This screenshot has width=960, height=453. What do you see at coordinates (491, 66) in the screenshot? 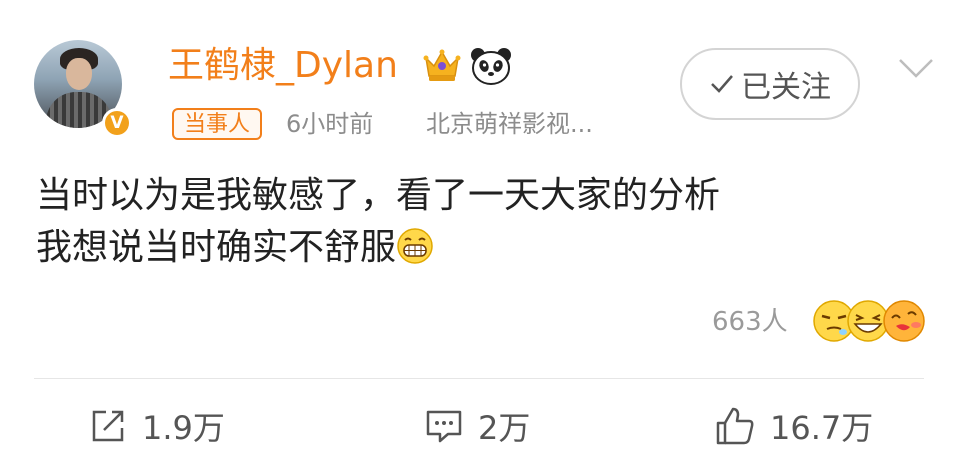
I see `panda-icon` at bounding box center [491, 66].